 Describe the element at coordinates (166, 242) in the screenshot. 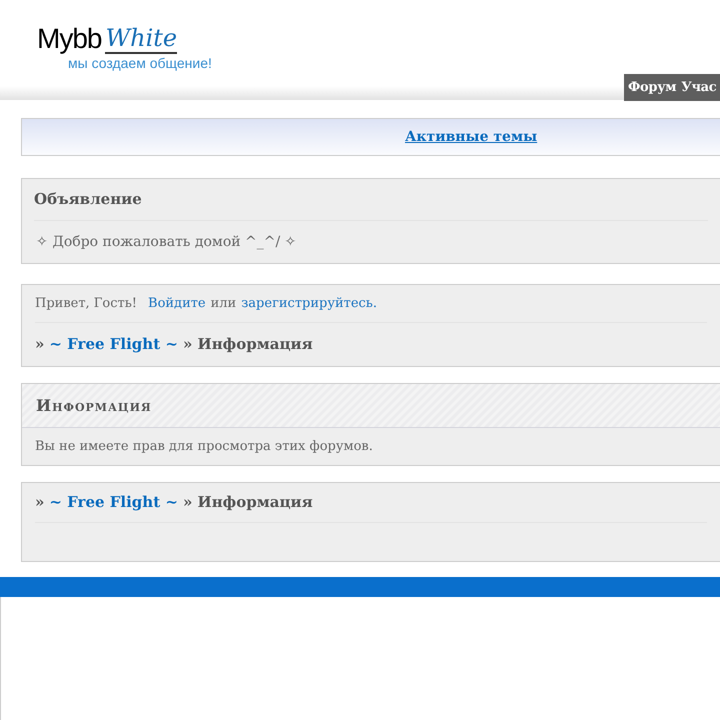

I see `announcement-text: ✧ Добро пожаловать домой ^_^/ ✧` at that location.